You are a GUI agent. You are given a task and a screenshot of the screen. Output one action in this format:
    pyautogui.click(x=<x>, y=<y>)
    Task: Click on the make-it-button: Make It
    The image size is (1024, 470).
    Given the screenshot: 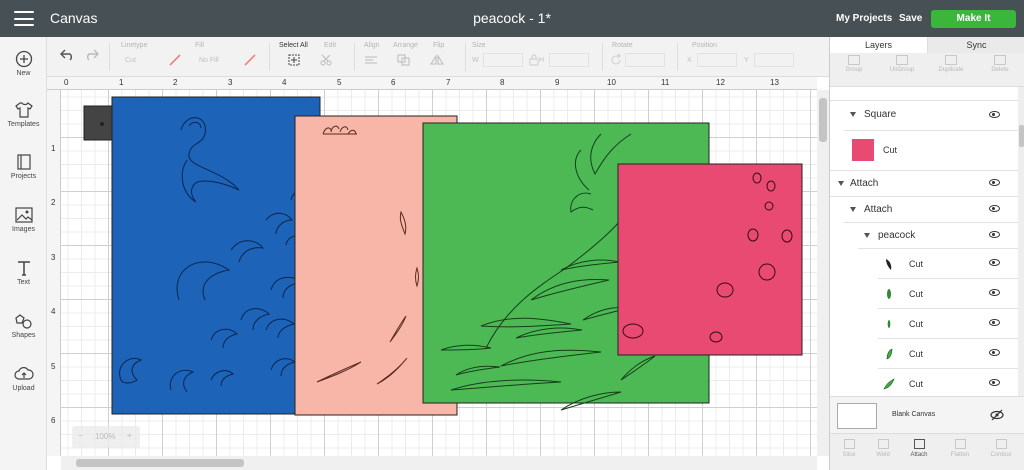 What is the action you would take?
    pyautogui.click(x=973, y=19)
    